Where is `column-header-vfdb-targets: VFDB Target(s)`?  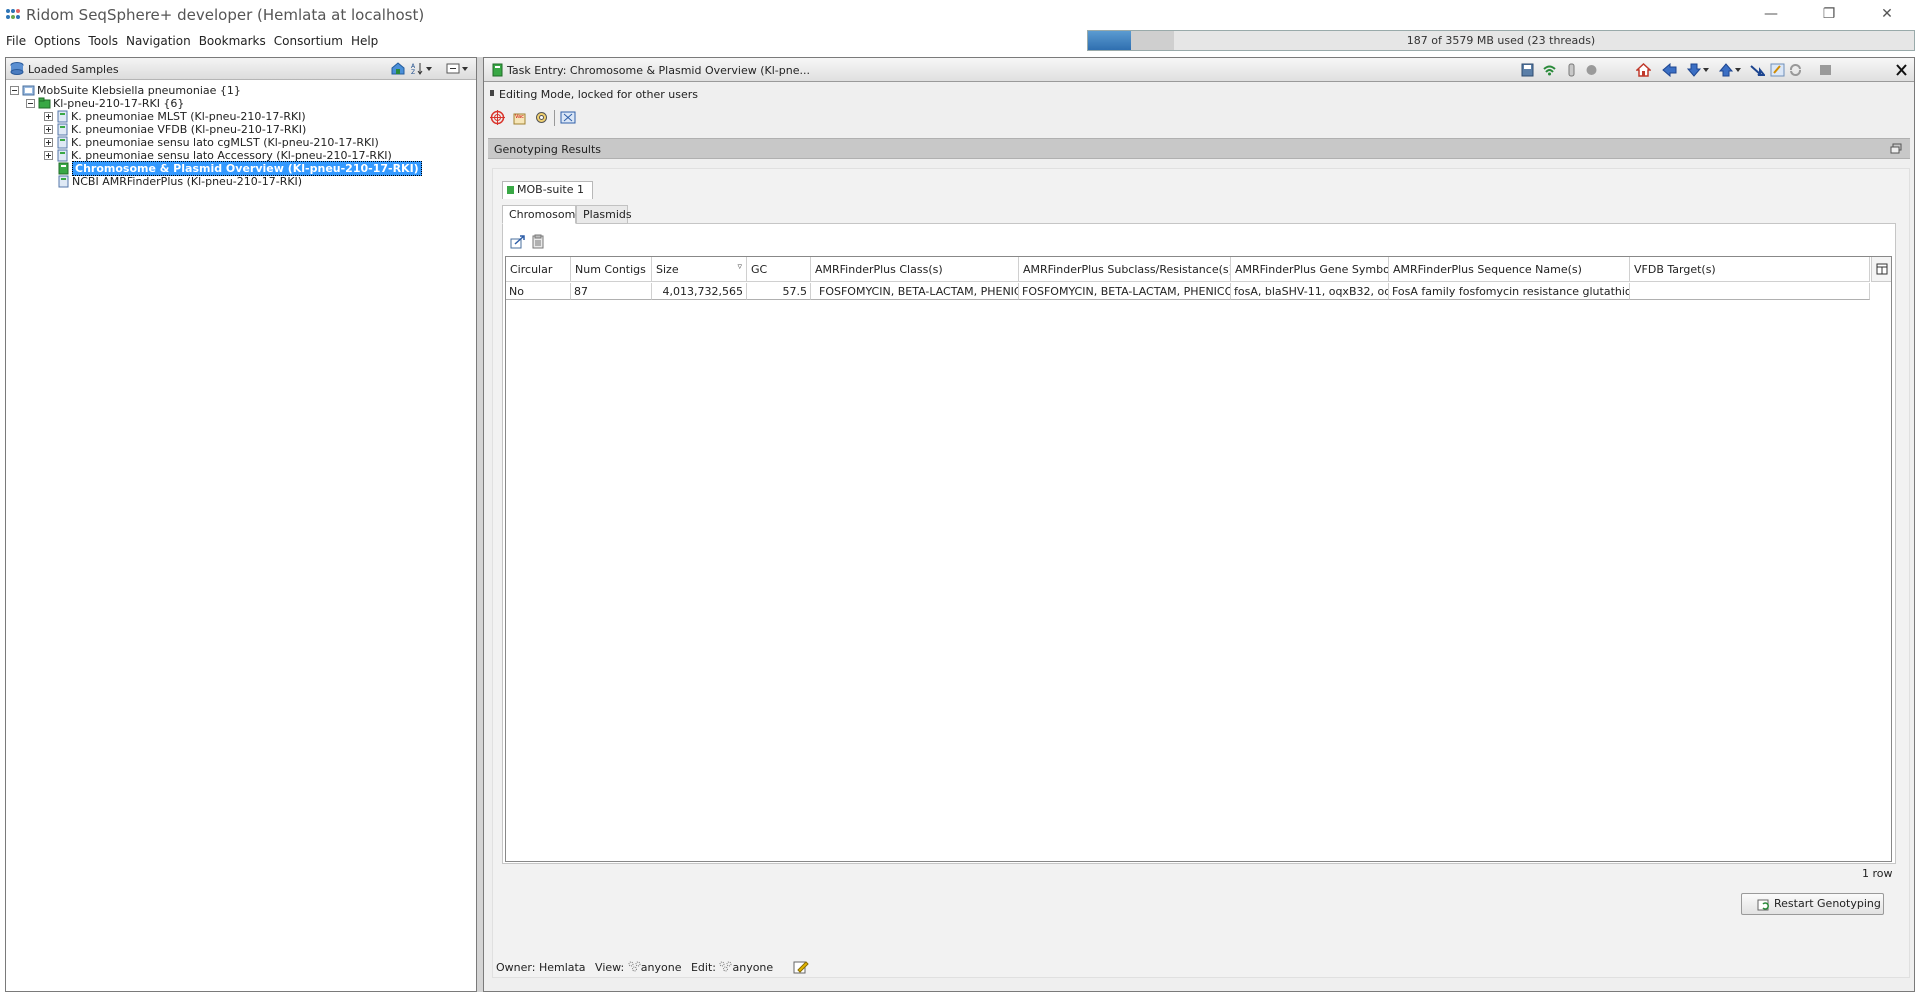 column-header-vfdb-targets: VFDB Target(s) is located at coordinates (1750, 269).